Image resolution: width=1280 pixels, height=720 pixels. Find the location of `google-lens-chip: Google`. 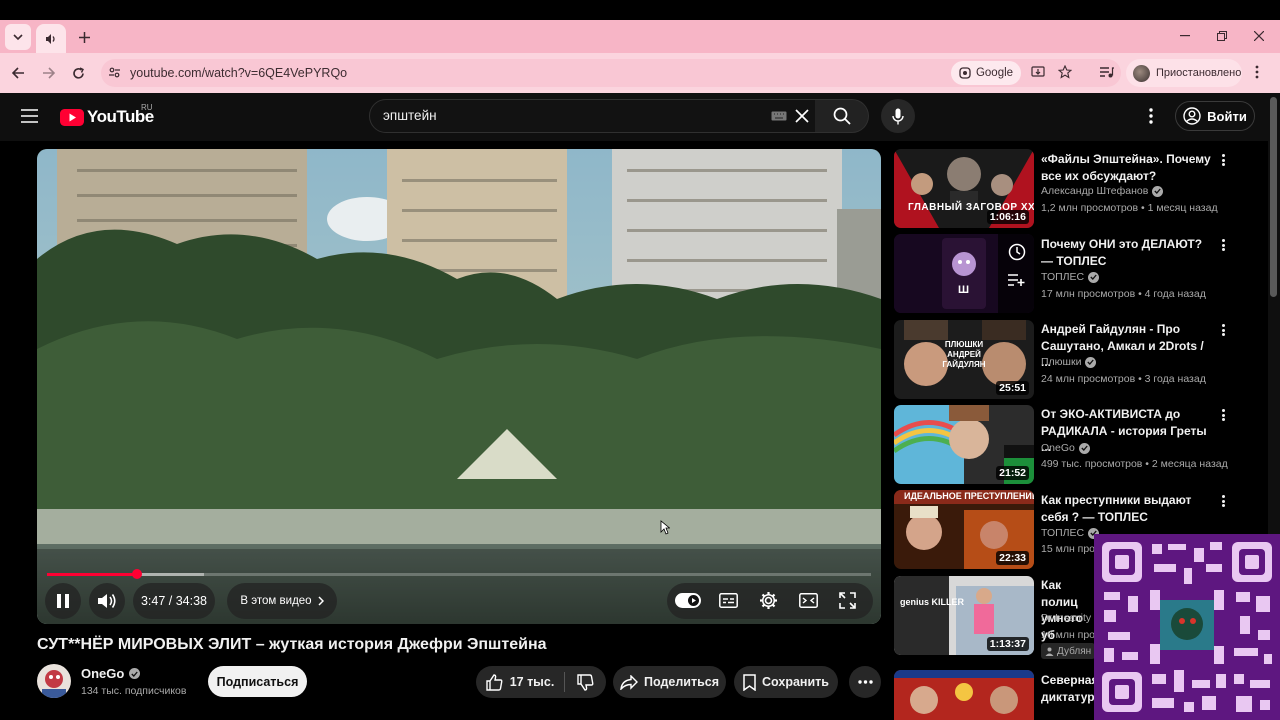

google-lens-chip: Google is located at coordinates (986, 73).